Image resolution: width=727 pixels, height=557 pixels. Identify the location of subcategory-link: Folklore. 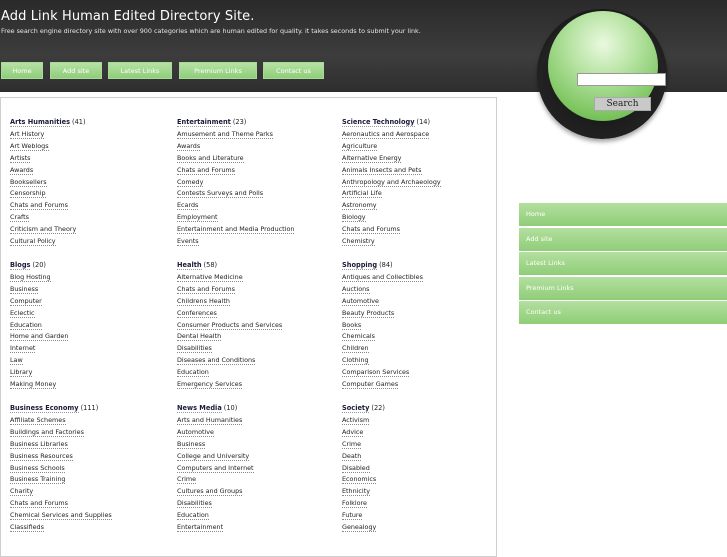
(354, 504).